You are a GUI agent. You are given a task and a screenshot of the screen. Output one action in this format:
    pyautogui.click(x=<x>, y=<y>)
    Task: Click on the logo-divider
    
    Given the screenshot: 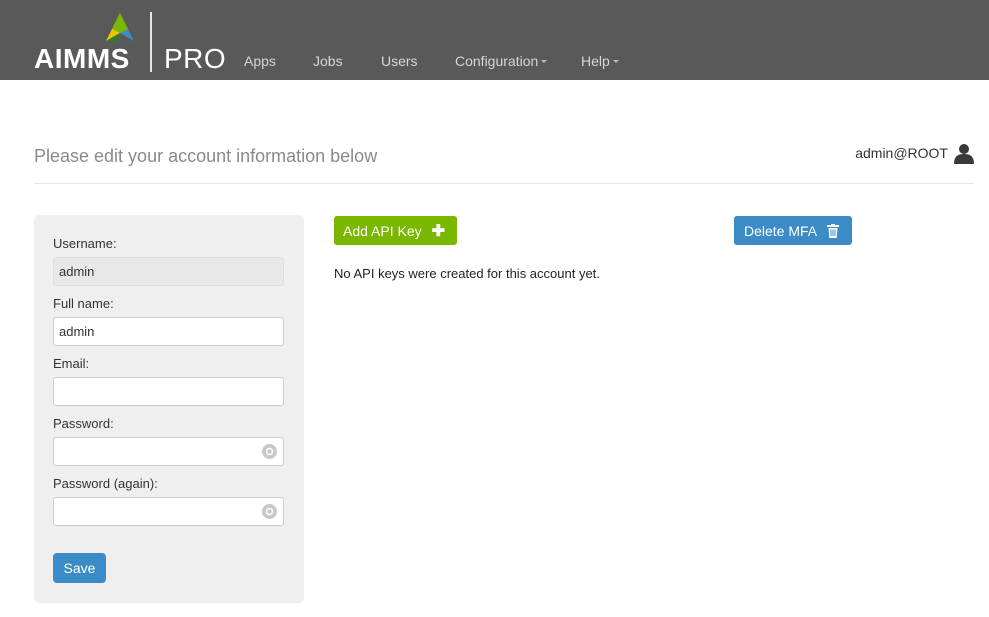 What is the action you would take?
    pyautogui.click(x=151, y=42)
    